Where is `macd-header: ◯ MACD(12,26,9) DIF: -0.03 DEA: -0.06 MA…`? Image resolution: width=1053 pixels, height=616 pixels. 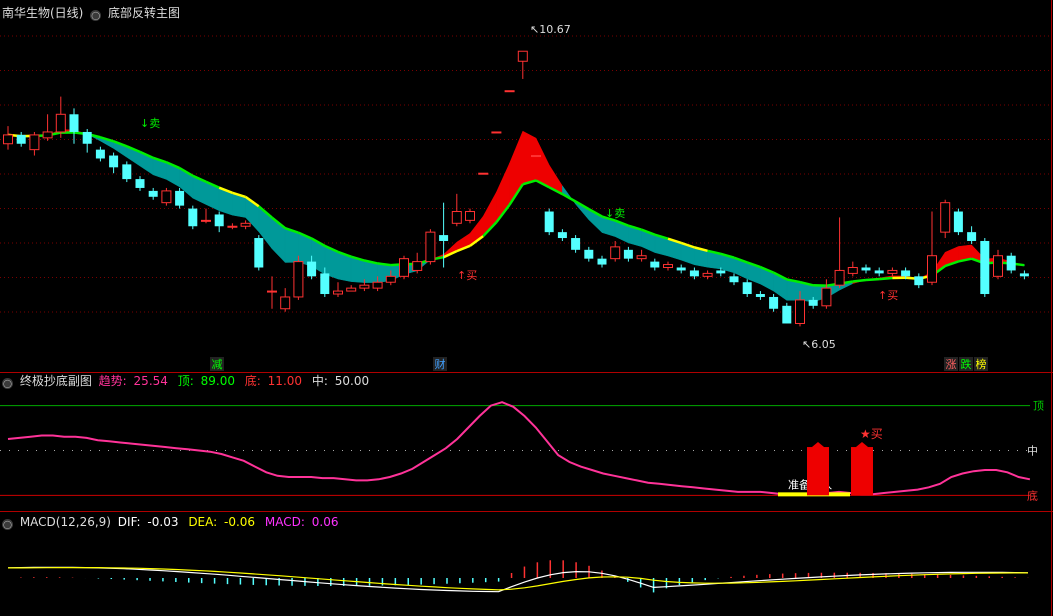
macd-header: ◯ MACD(12,26,9) DIF: -0.03 DEA: -0.06 MA… is located at coordinates (173, 522).